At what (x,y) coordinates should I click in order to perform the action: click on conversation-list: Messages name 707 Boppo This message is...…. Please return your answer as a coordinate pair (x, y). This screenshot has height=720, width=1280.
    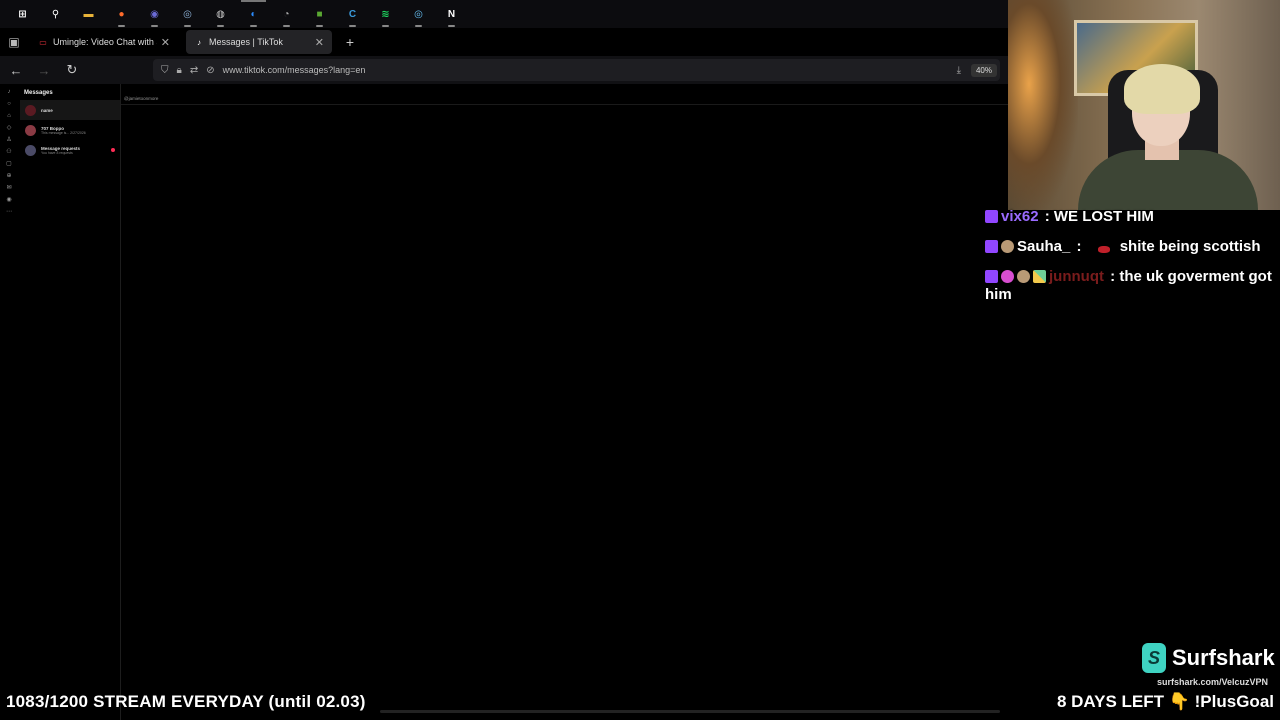
    Looking at the image, I should click on (70, 402).